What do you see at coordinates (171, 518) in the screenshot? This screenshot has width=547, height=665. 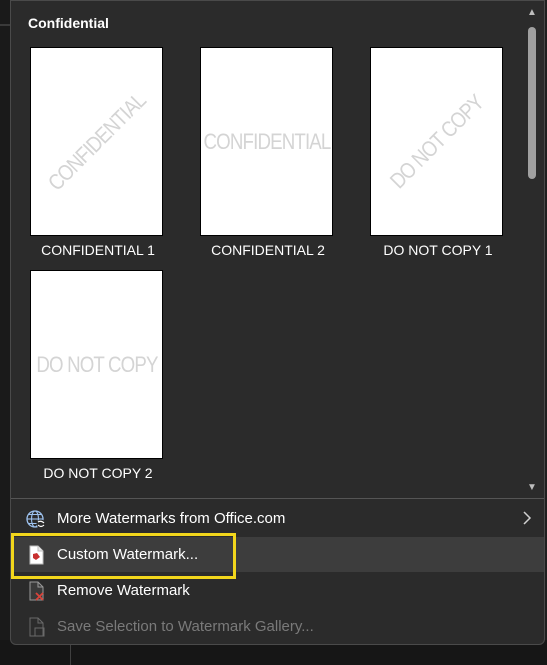 I see `more-watermarks-label: More Watermarks from Office.com` at bounding box center [171, 518].